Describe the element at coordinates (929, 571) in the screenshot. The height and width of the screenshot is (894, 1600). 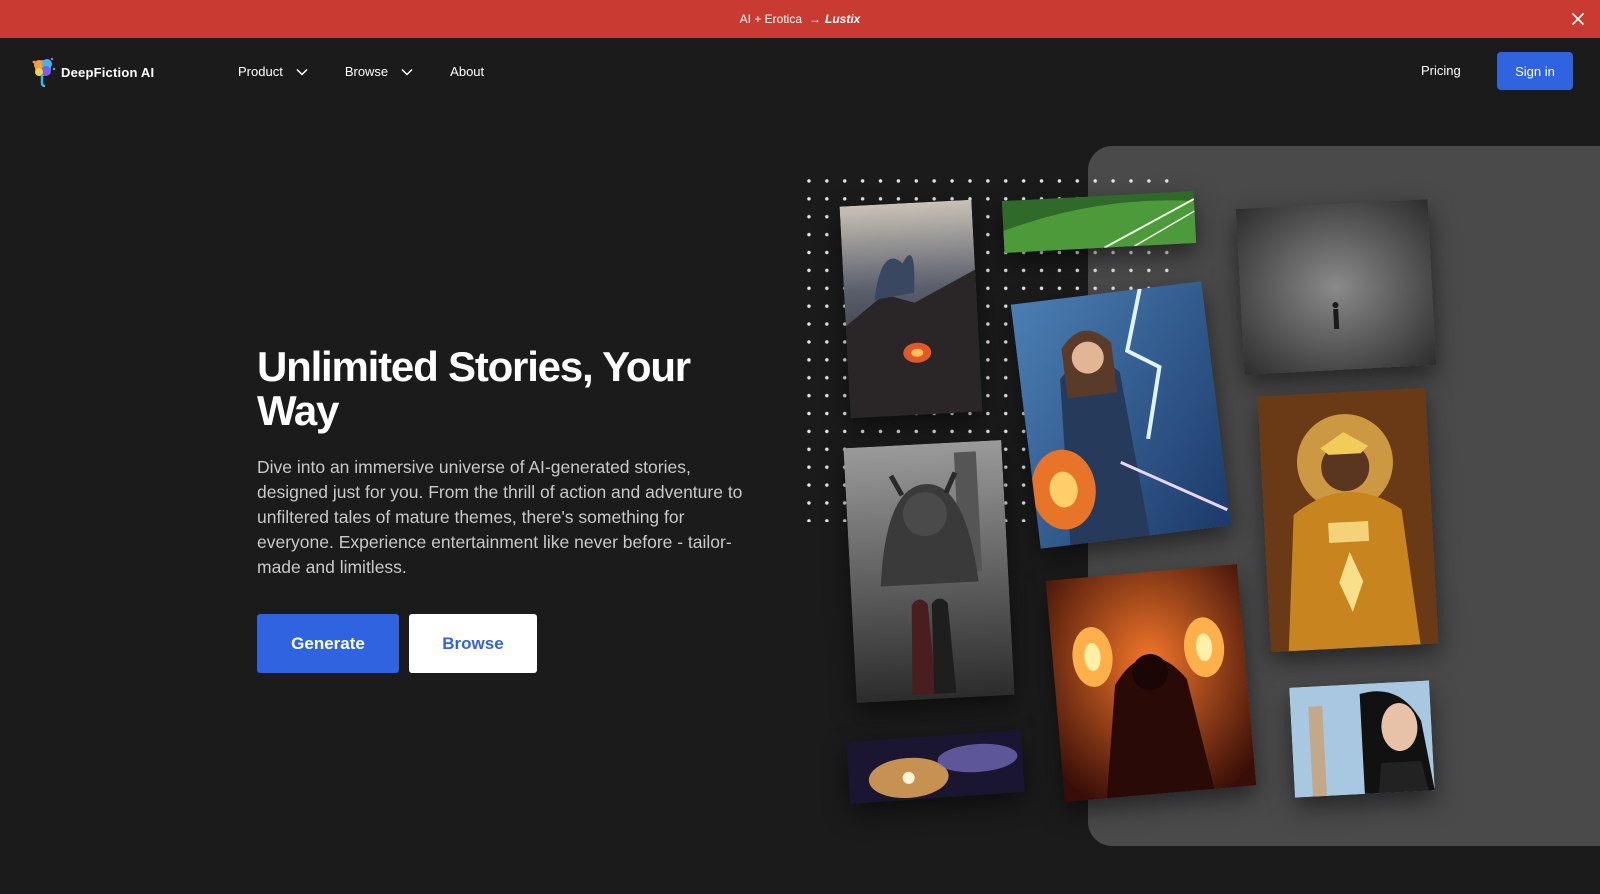
I see `gallery-image-demon-lord` at that location.